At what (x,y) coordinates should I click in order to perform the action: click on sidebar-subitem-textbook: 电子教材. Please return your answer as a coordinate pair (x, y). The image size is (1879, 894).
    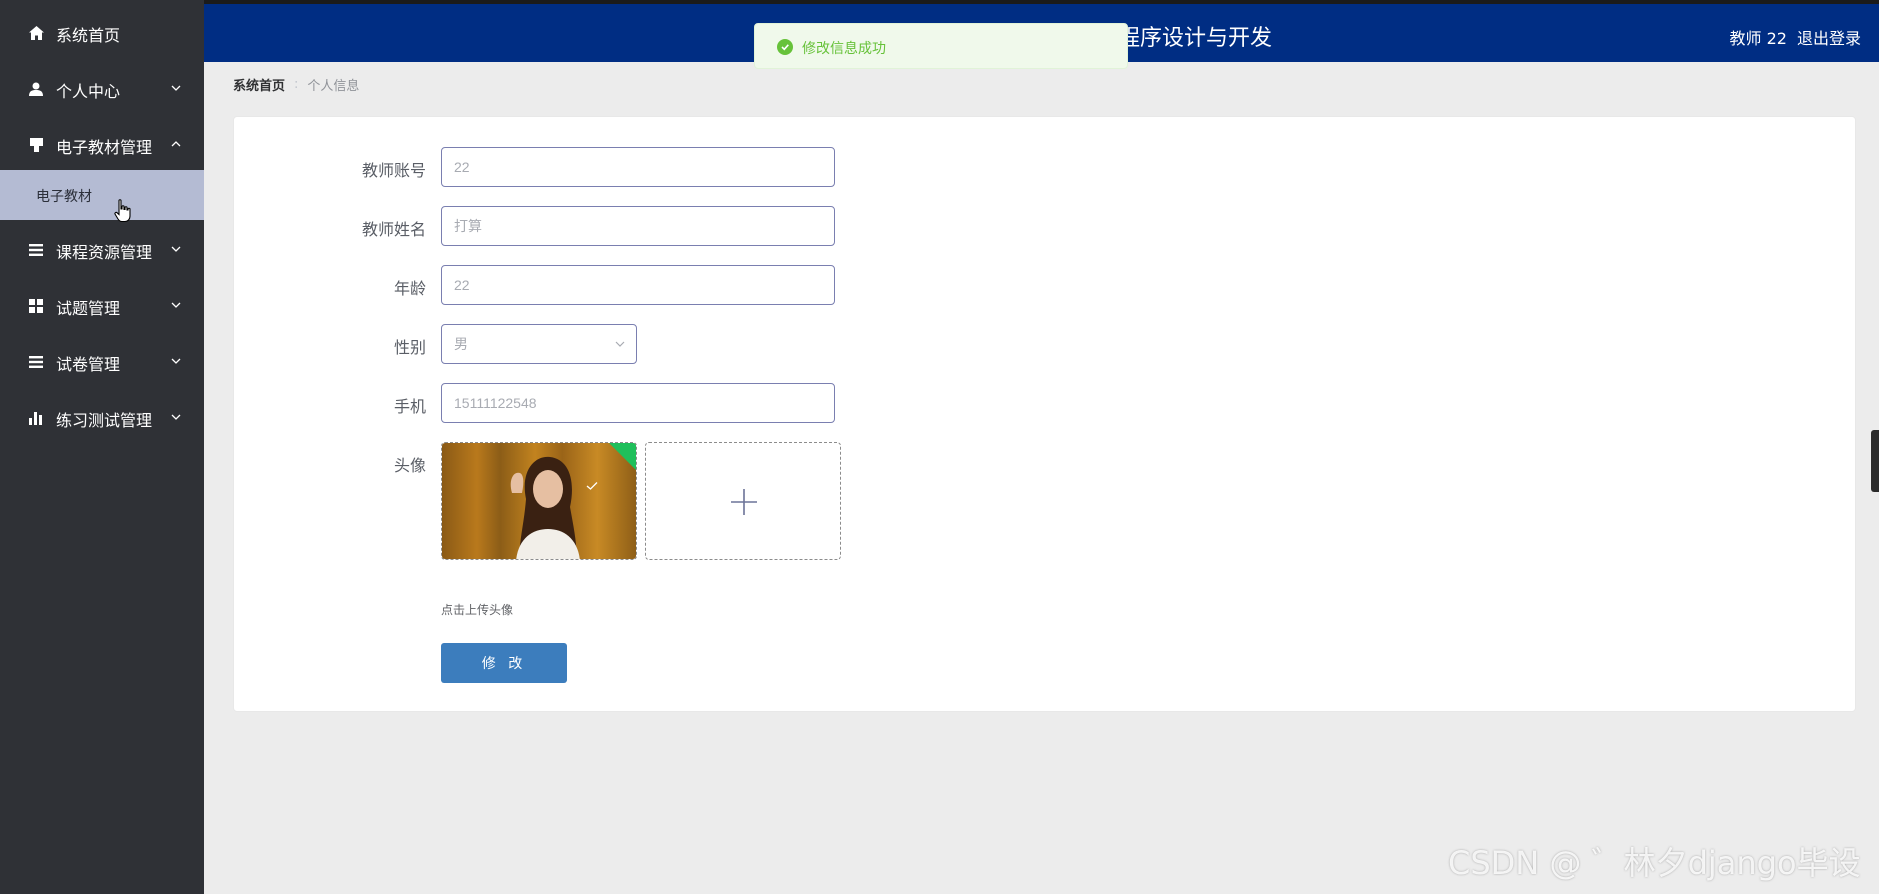
    Looking at the image, I should click on (102, 195).